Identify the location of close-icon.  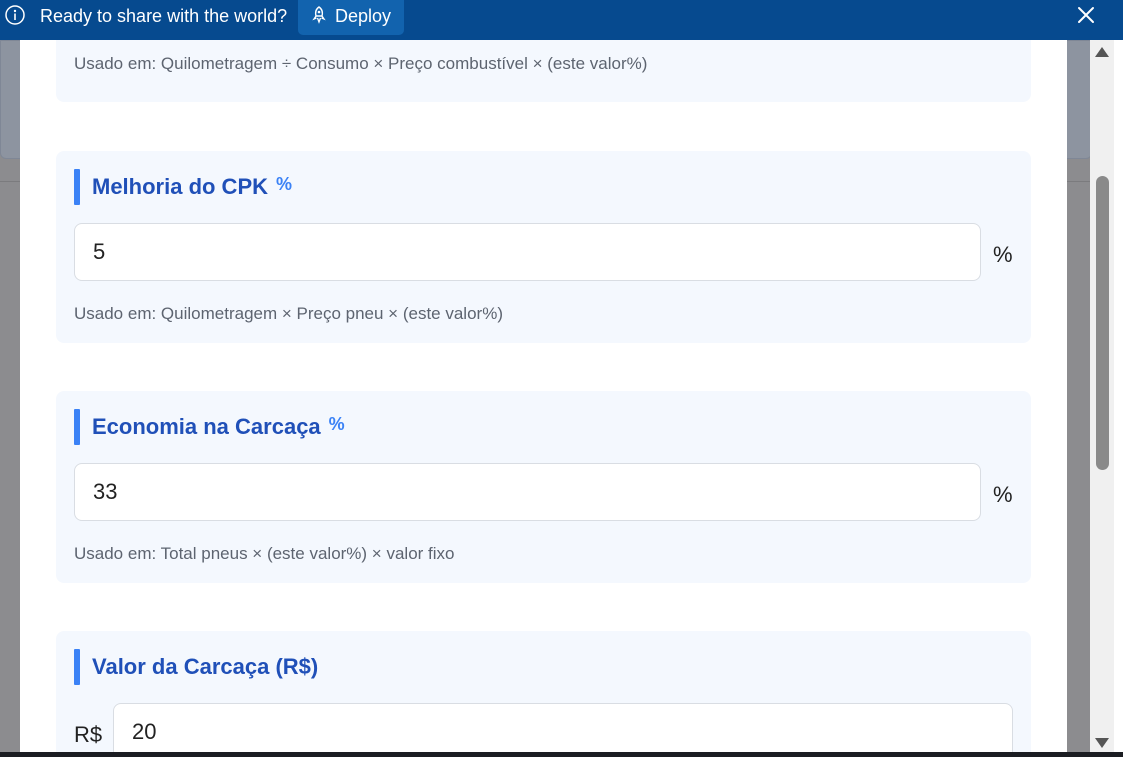
(1086, 15).